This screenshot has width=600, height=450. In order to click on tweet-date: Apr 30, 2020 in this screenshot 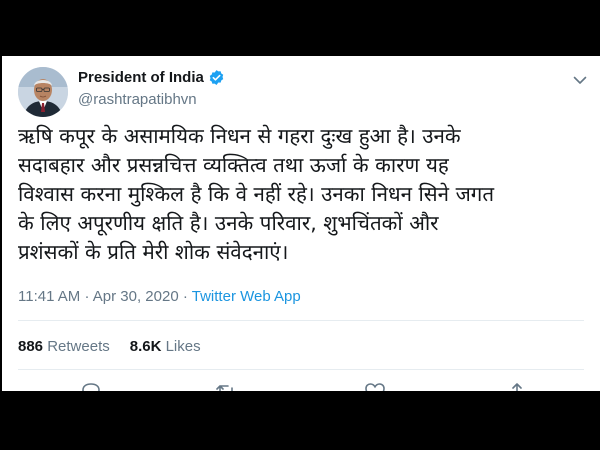, I will do `click(136, 296)`.